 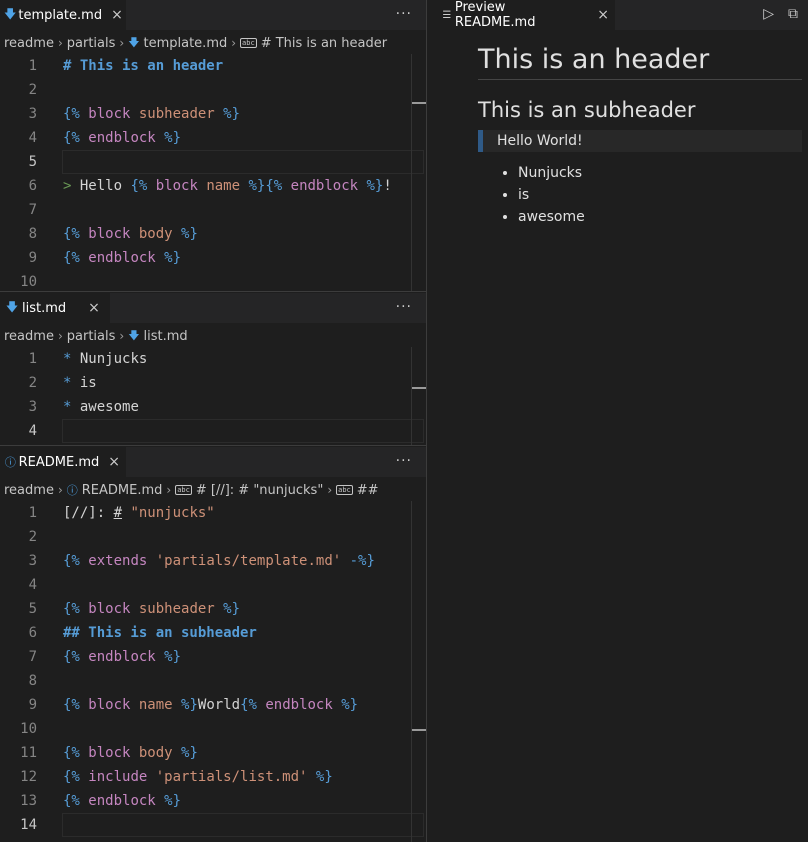 What do you see at coordinates (243, 825) in the screenshot?
I see `current-line-highlight` at bounding box center [243, 825].